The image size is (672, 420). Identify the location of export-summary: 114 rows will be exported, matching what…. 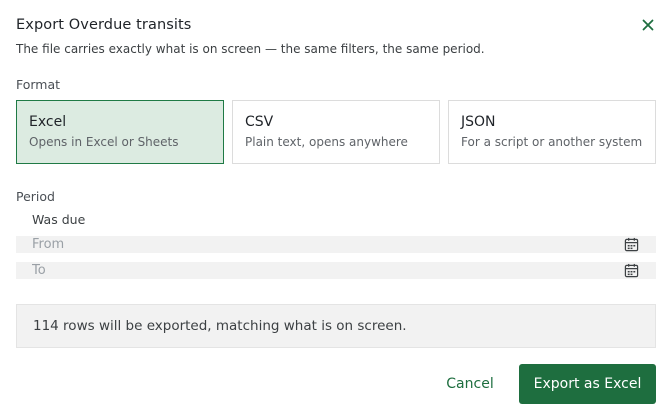
(336, 326).